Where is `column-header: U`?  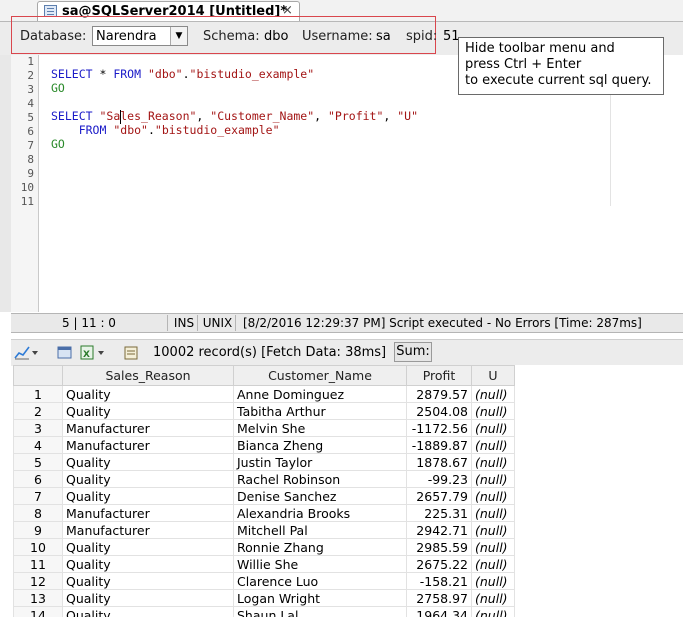 column-header: U is located at coordinates (493, 375).